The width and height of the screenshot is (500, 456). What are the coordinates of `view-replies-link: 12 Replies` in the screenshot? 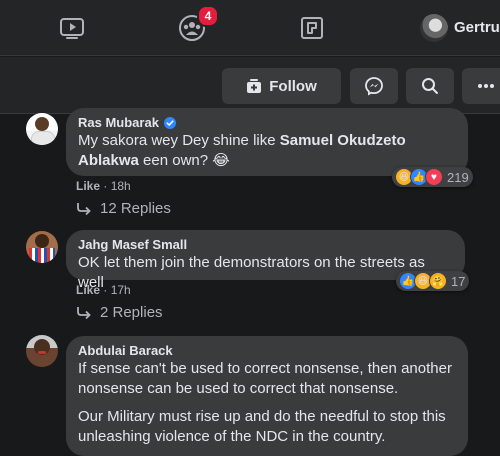 It's located at (123, 208).